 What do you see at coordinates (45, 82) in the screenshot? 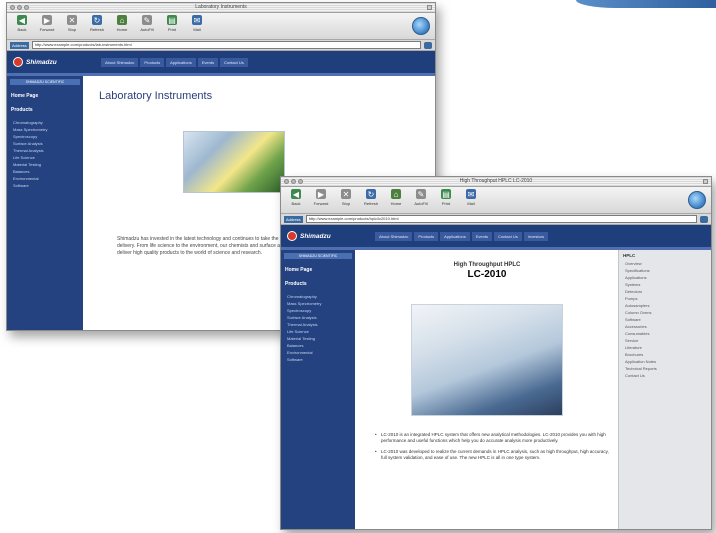
I see `sidebar-banner: SHIMADZU SCIENTIFIC` at bounding box center [45, 82].